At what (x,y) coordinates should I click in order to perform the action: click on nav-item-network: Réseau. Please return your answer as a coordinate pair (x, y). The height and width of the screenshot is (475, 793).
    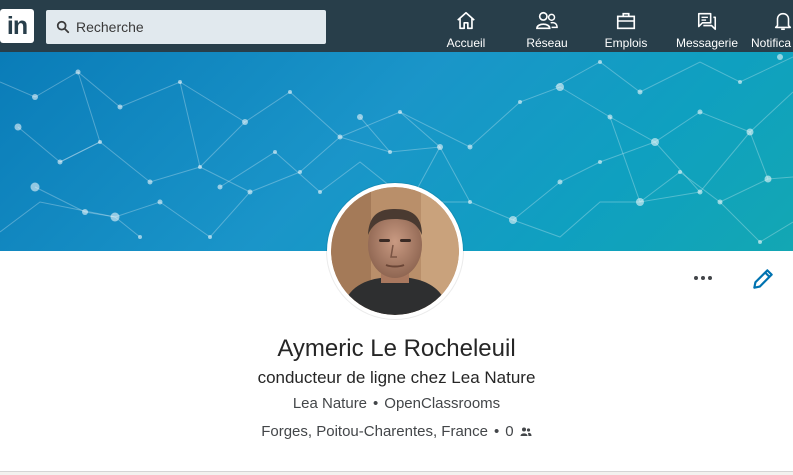
    Looking at the image, I should click on (547, 26).